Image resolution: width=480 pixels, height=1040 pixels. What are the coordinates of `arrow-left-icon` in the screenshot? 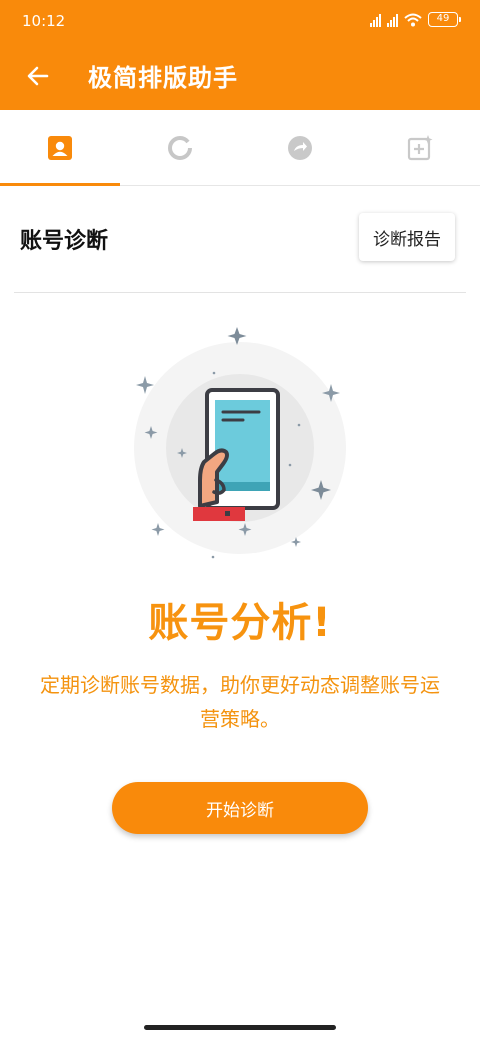 It's located at (38, 76).